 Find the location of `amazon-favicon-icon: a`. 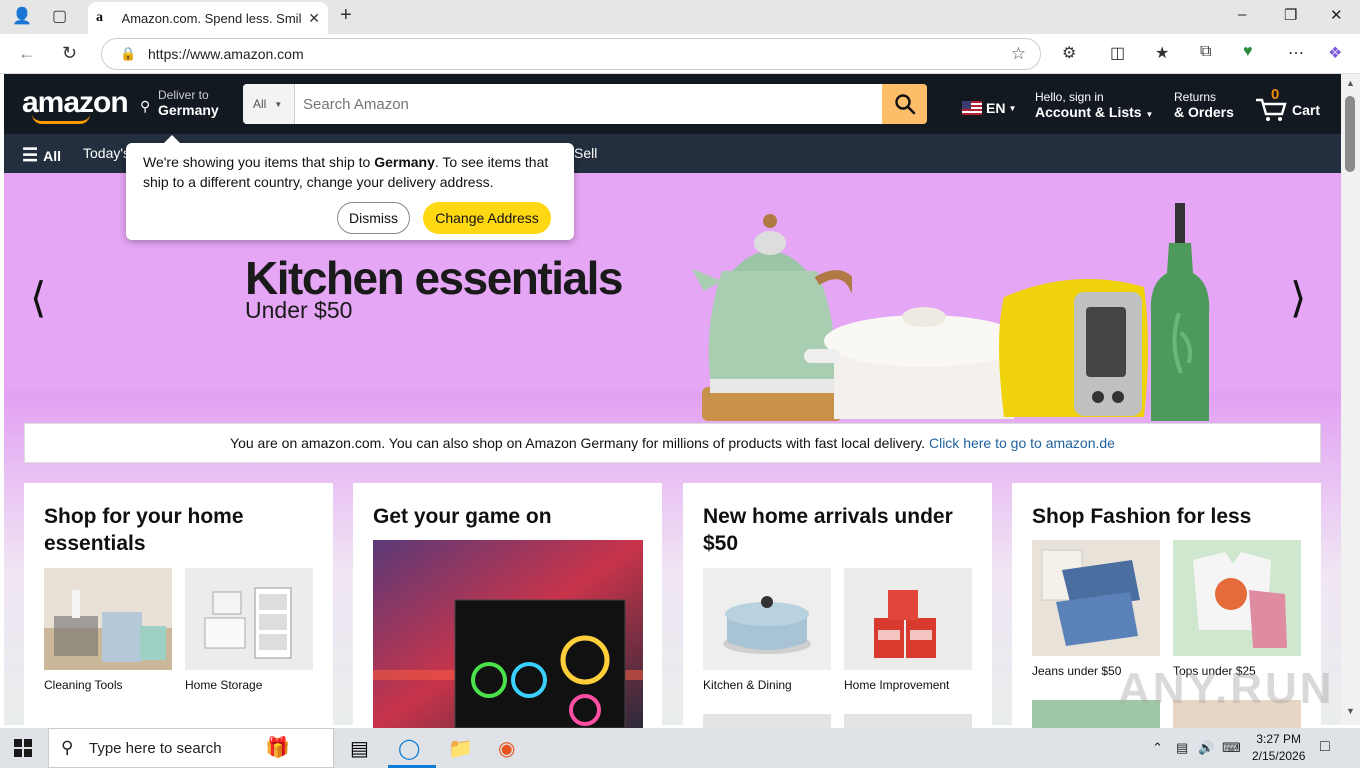

amazon-favicon-icon: a is located at coordinates (99, 17).